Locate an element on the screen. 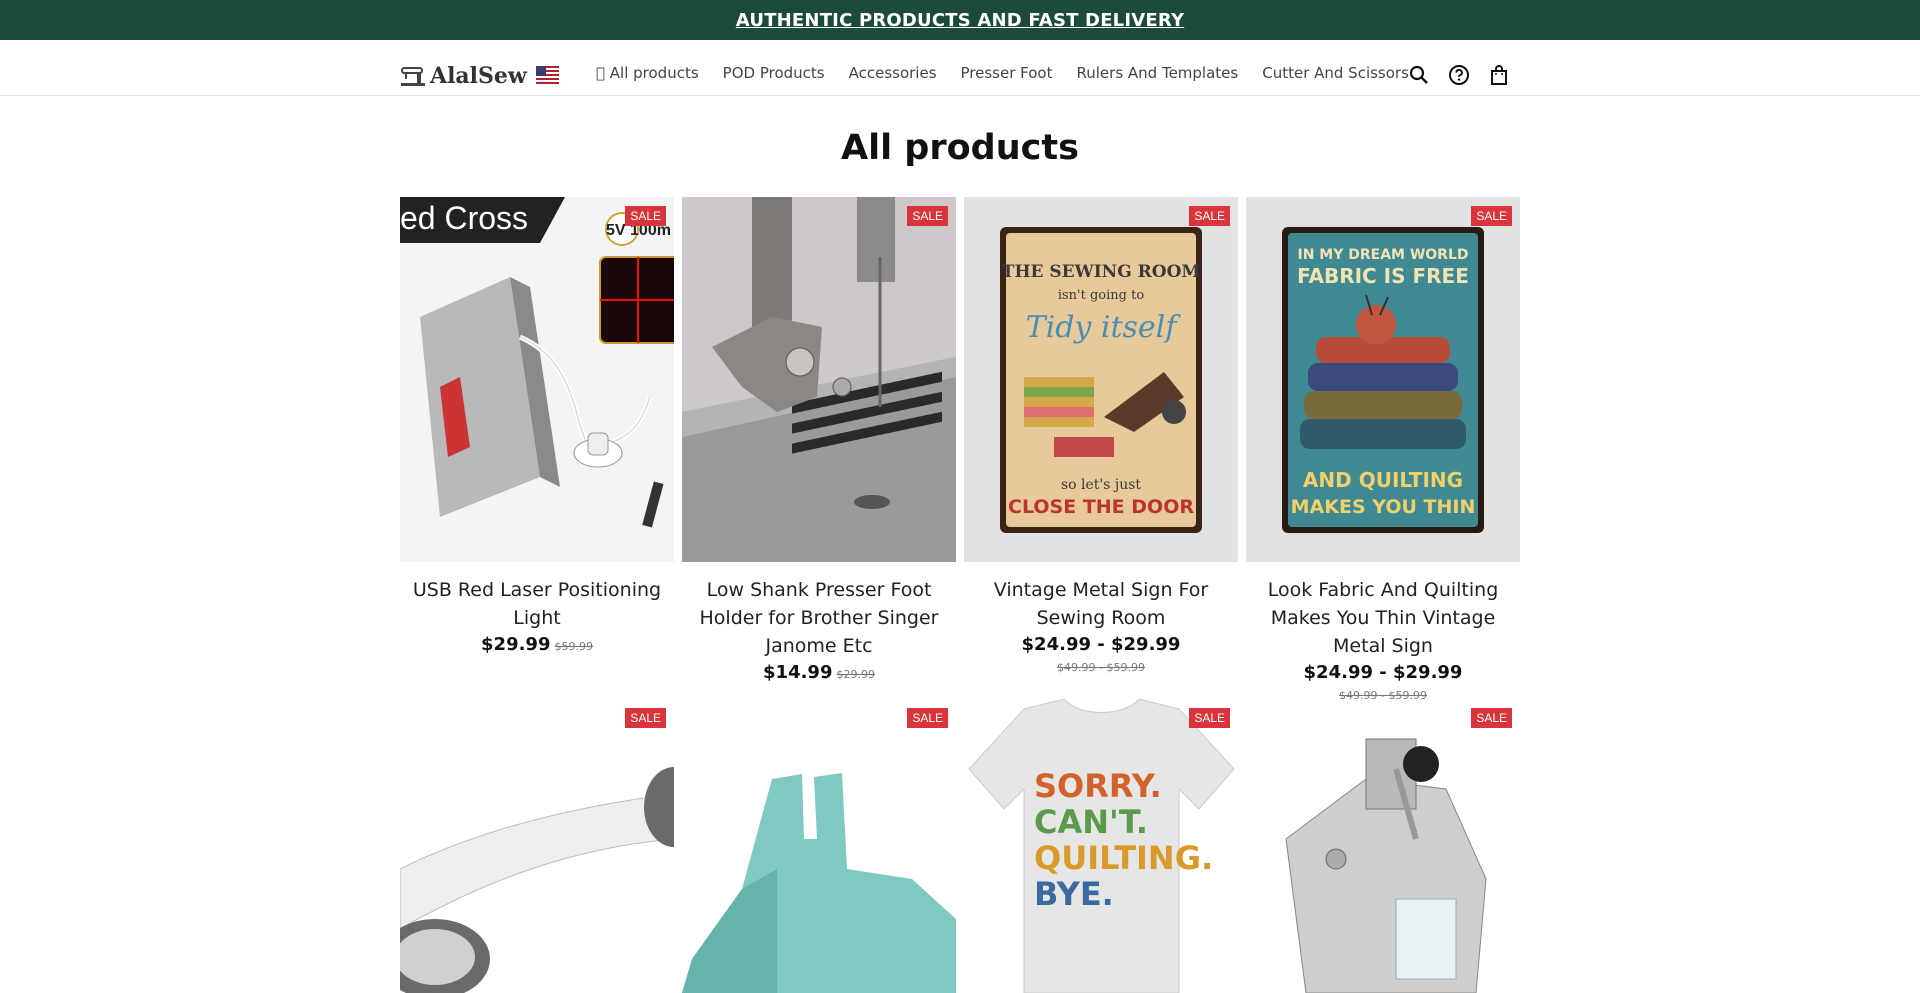 This screenshot has width=1920, height=993. sign2-top2-text: FABRIC IS FREE is located at coordinates (1383, 276).